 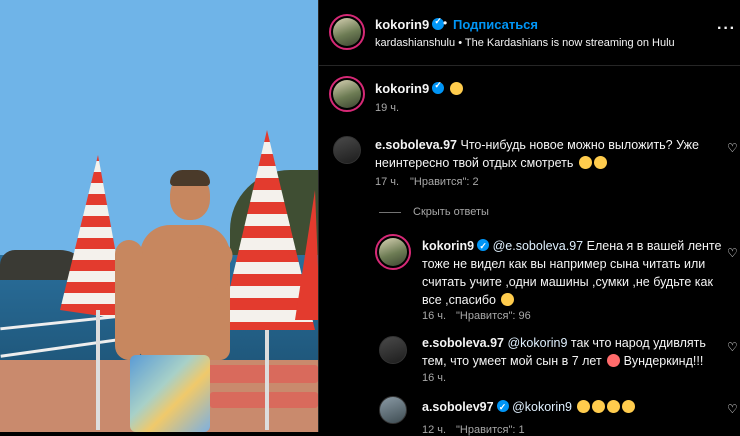 I want to click on sponsored-text: The Kardashians is now streaming on Hulu, so click(x=570, y=43).